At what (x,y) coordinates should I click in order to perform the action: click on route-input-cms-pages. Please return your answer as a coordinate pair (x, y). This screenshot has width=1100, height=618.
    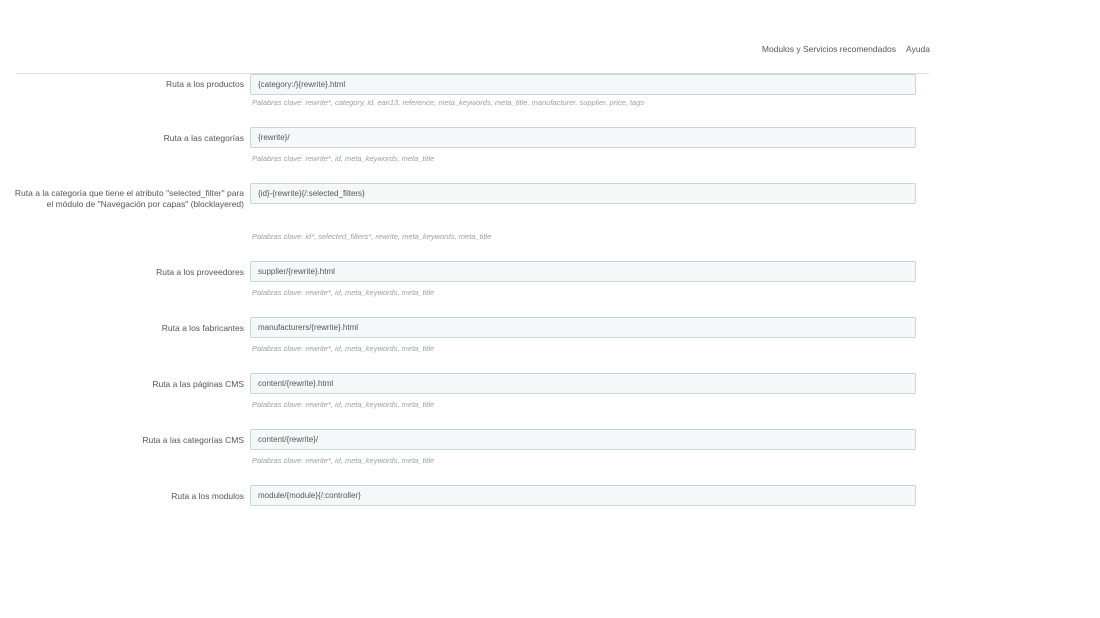
    Looking at the image, I should click on (583, 383).